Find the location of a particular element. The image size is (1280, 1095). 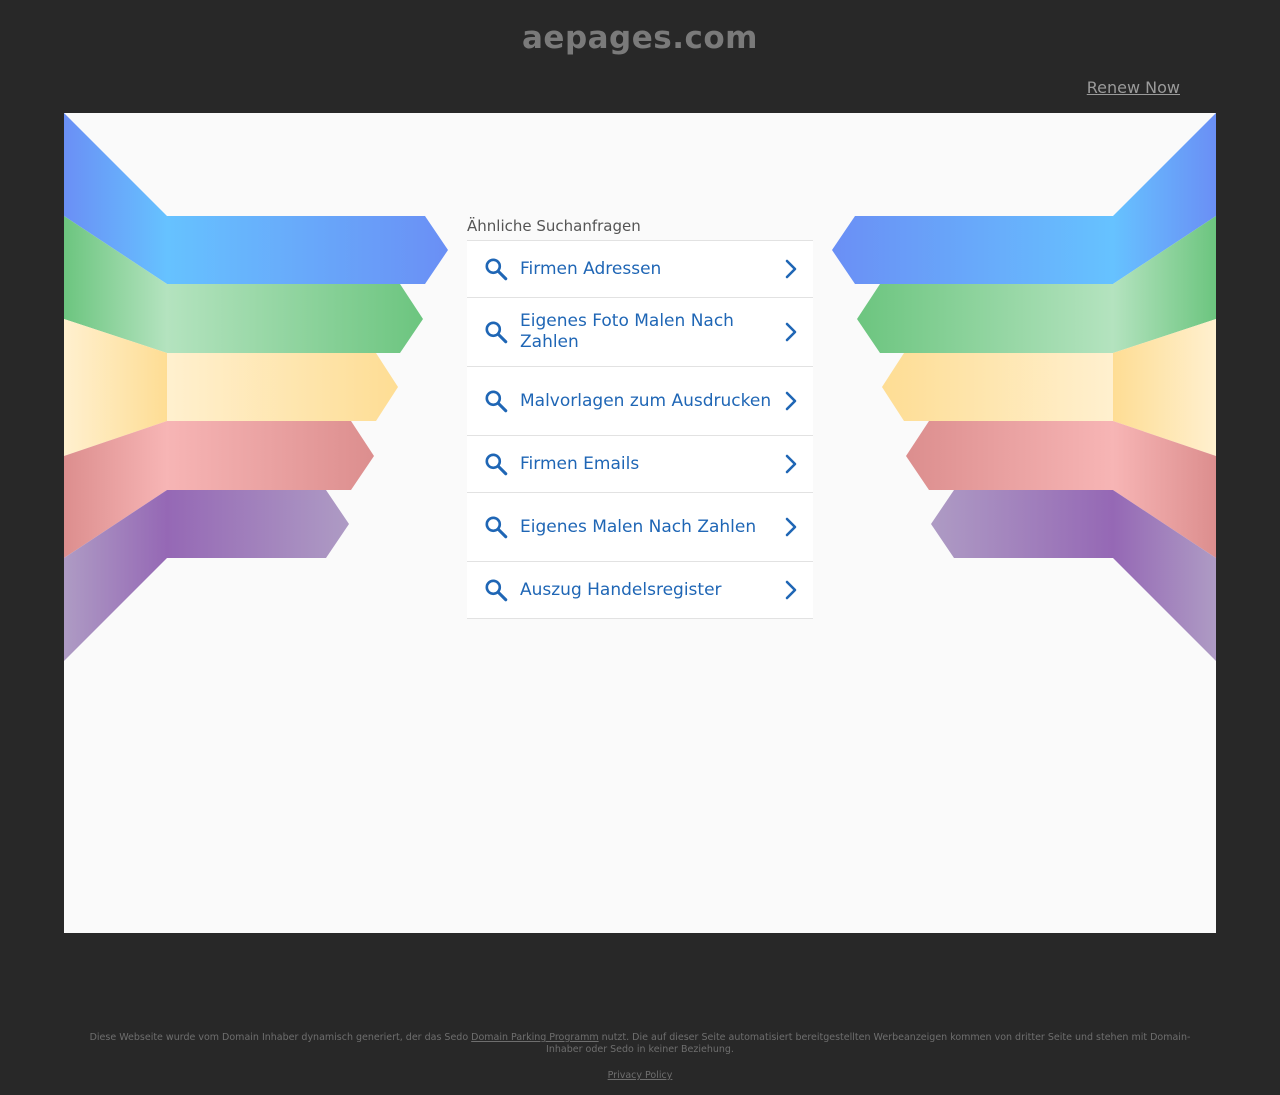

search-link-firmen-emails: Firmen Emails is located at coordinates (640, 464).